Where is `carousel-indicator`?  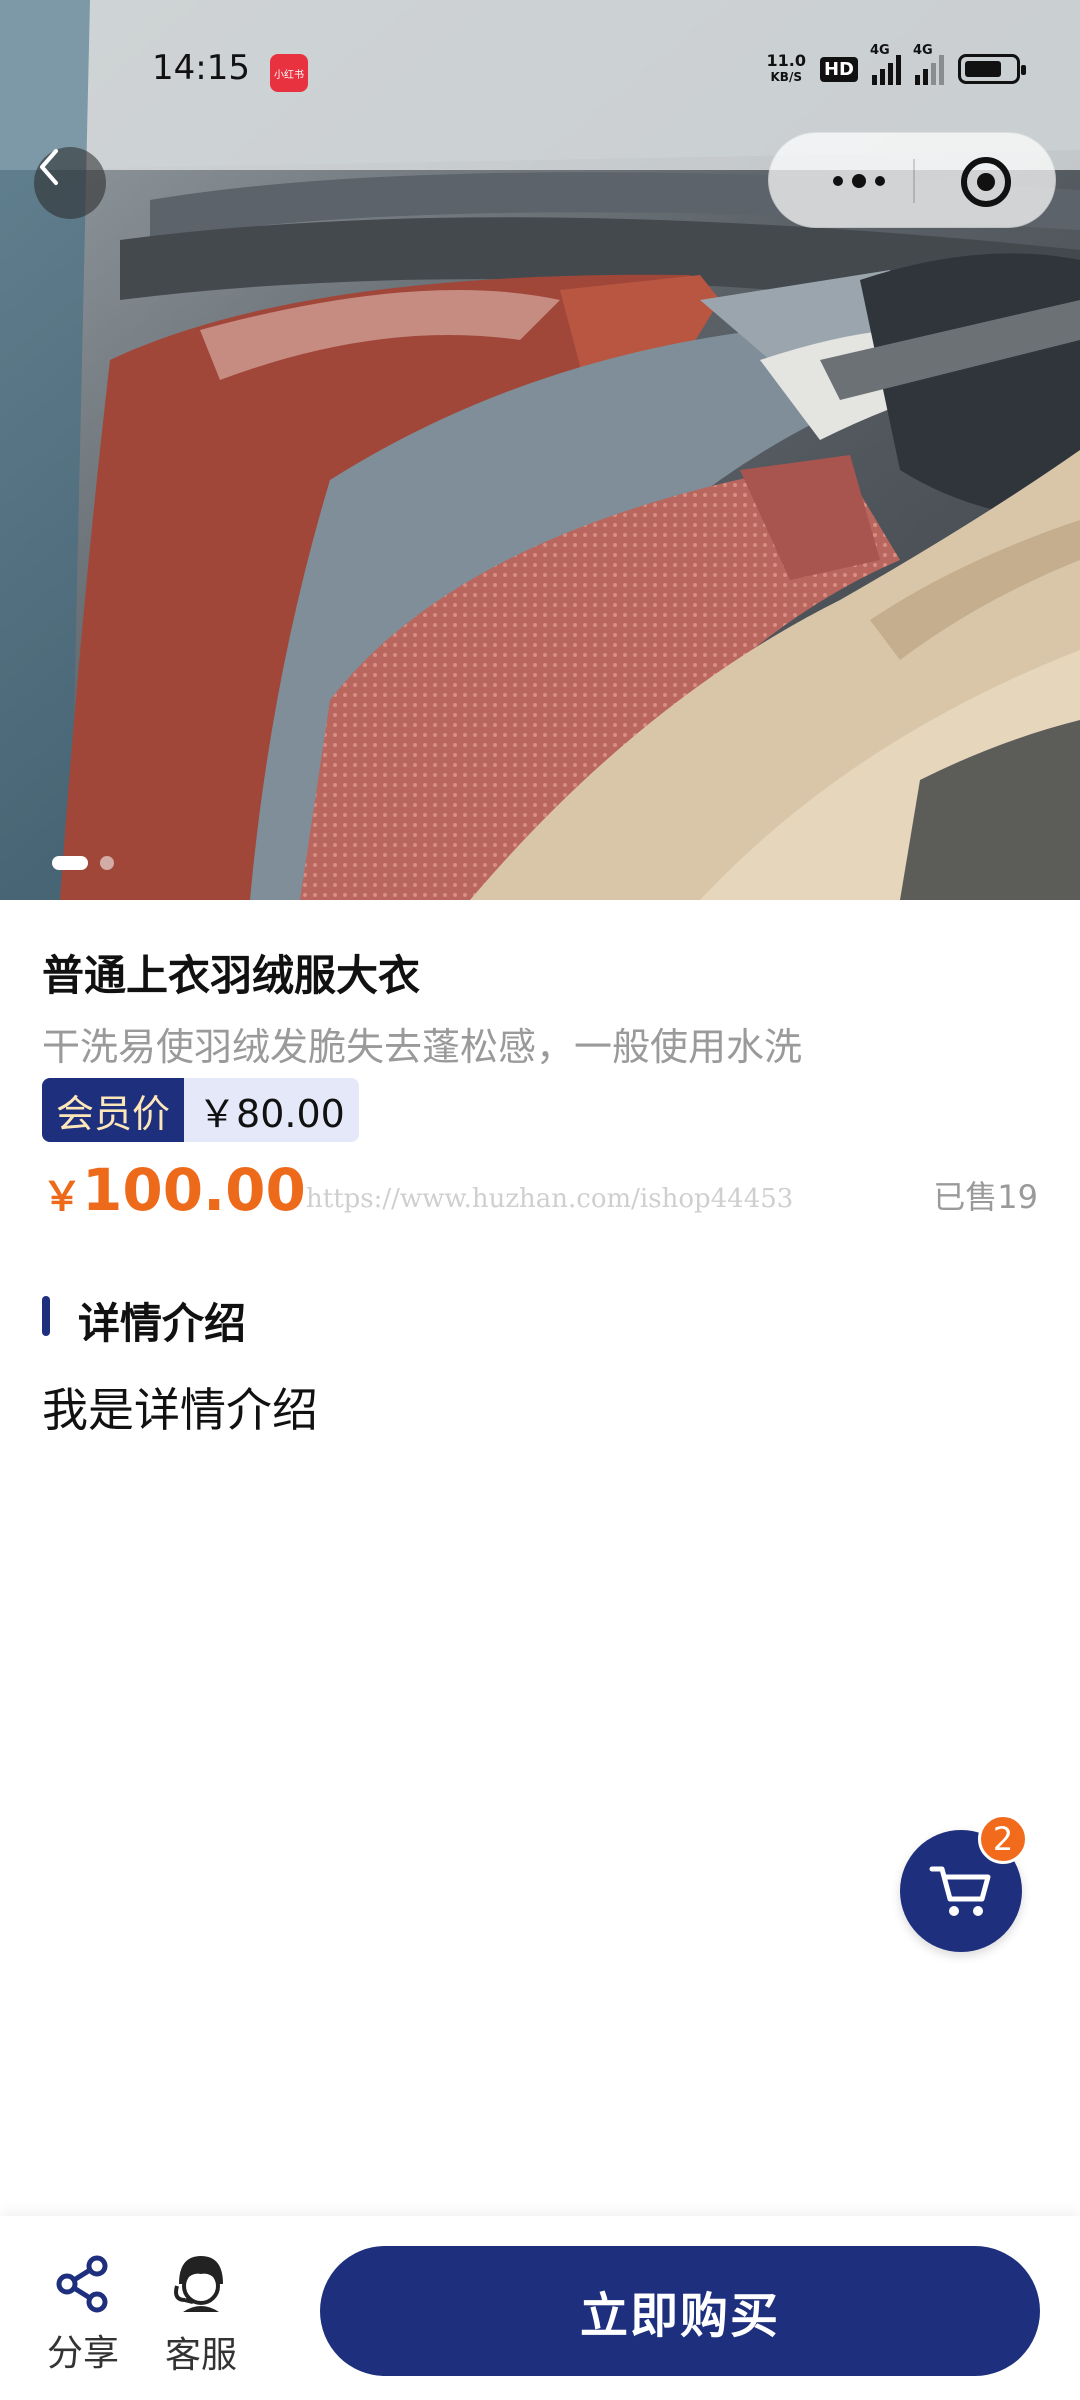
carousel-indicator is located at coordinates (83, 863).